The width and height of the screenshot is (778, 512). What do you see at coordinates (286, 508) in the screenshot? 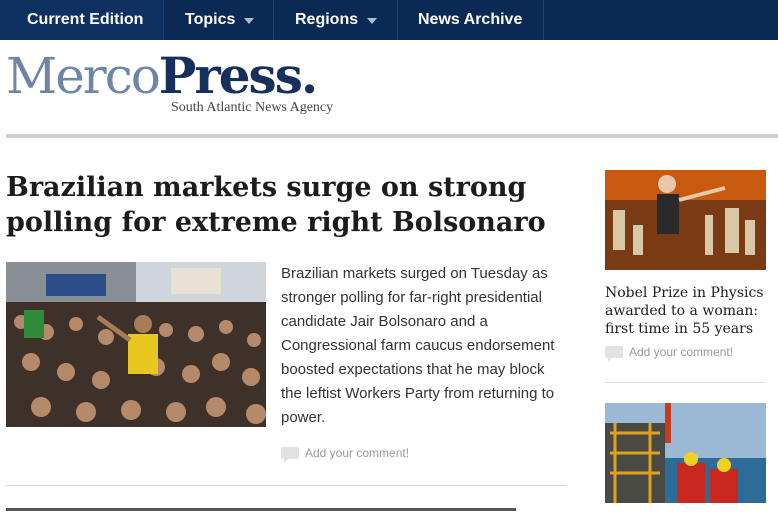
I see `next-story-headline-cut` at bounding box center [286, 508].